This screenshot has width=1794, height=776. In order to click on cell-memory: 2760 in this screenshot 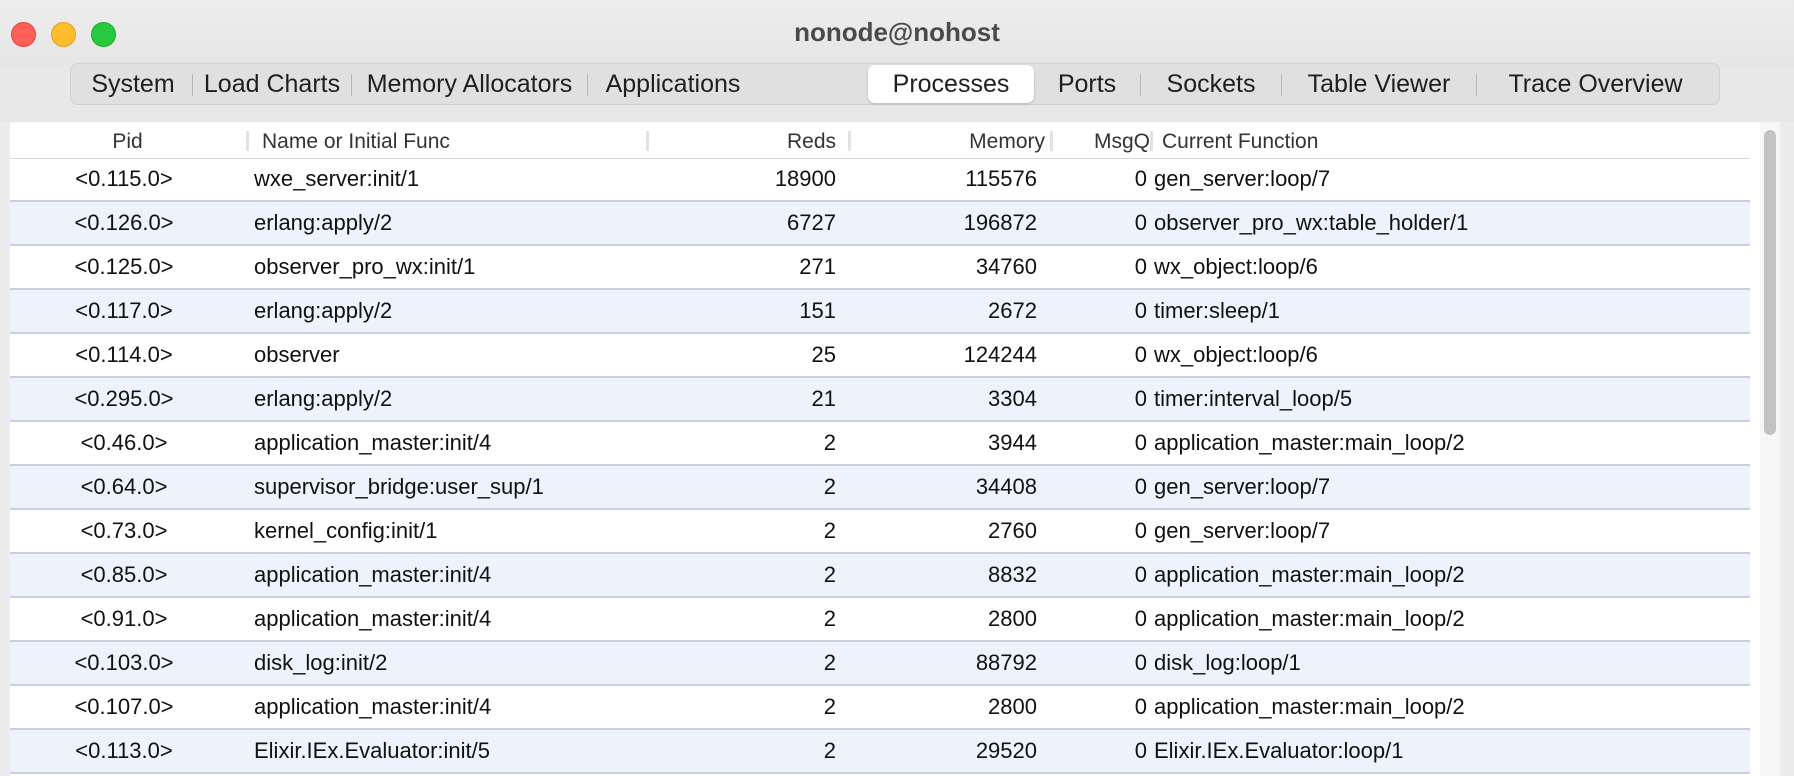, I will do `click(1012, 530)`.